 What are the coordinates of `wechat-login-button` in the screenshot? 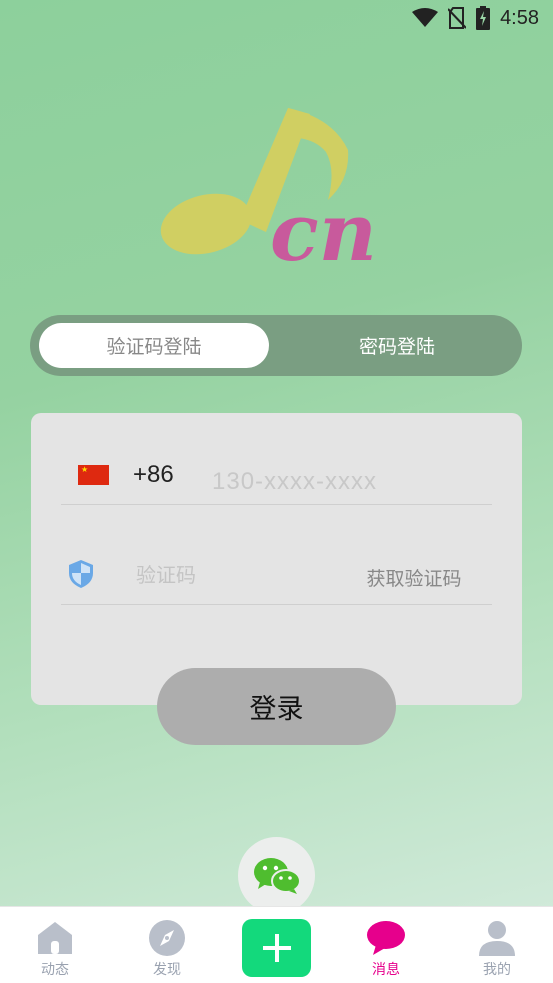 It's located at (276, 875).